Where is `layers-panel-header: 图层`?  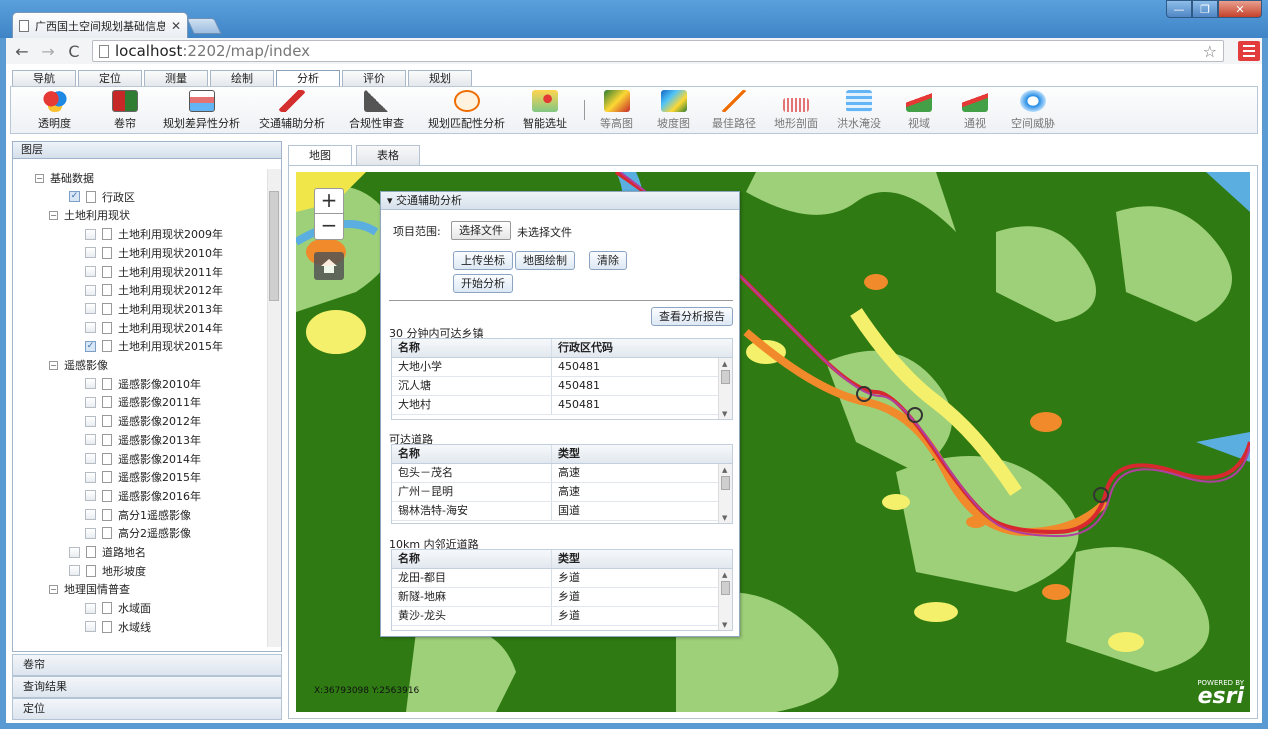 layers-panel-header: 图层 is located at coordinates (147, 150).